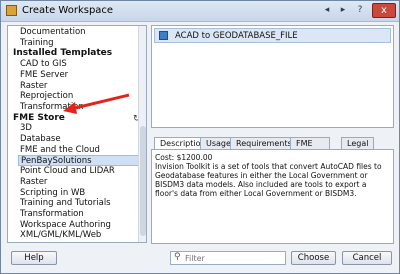  What do you see at coordinates (313, 258) in the screenshot?
I see `choose-button: Choose` at bounding box center [313, 258].